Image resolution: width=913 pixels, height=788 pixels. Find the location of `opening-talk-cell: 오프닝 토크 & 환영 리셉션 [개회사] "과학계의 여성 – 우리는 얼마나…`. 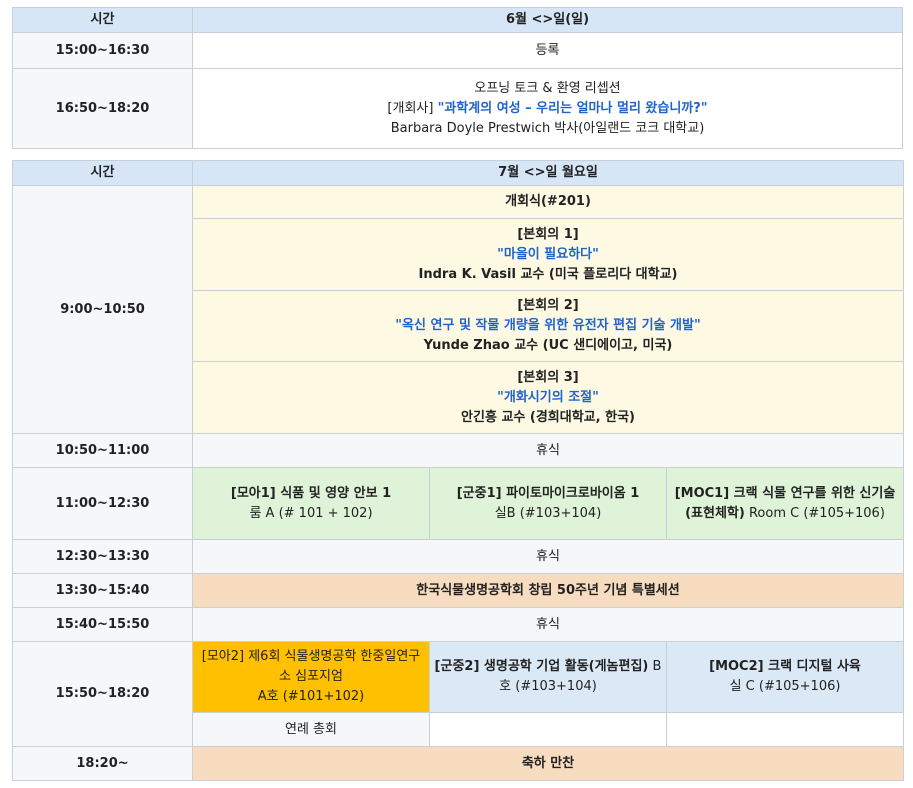

opening-talk-cell: 오프닝 토크 & 환영 리셉션 [개회사] "과학계의 여성 – 우리는 얼마나… is located at coordinates (547, 108).